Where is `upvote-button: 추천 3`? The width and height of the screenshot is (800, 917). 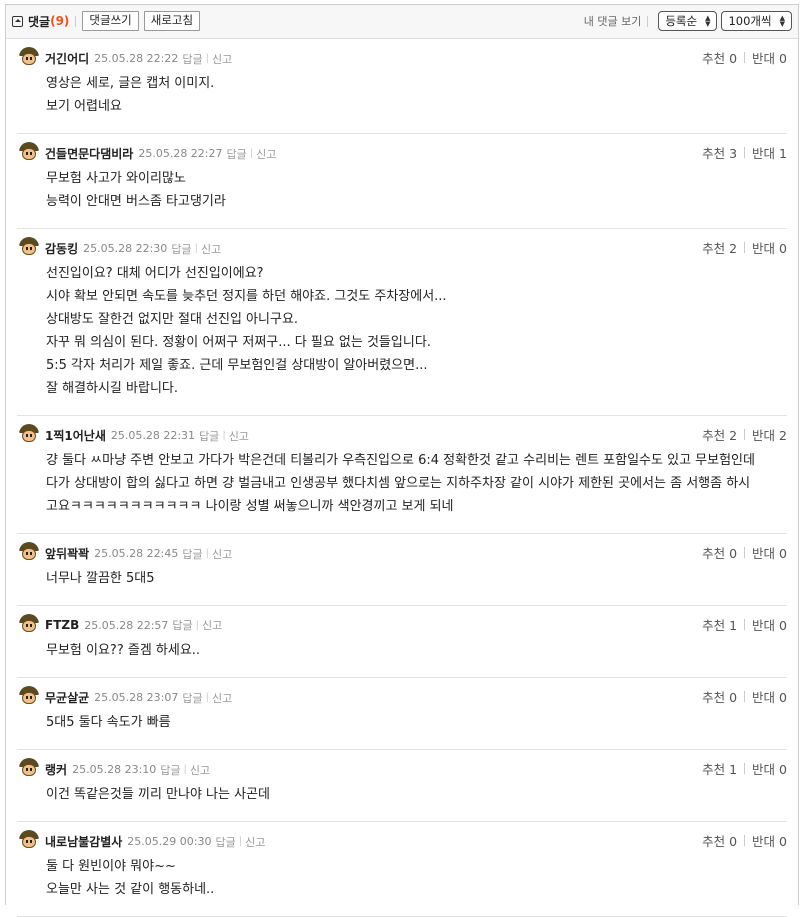
upvote-button: 추천 3 is located at coordinates (719, 152).